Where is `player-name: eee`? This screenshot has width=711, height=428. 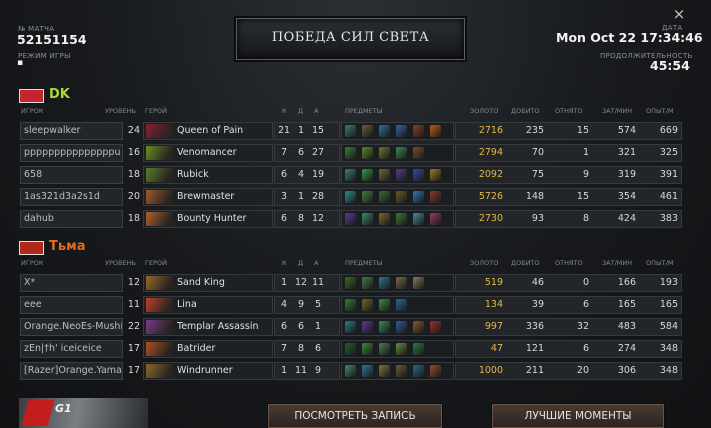 player-name: eee is located at coordinates (71, 305).